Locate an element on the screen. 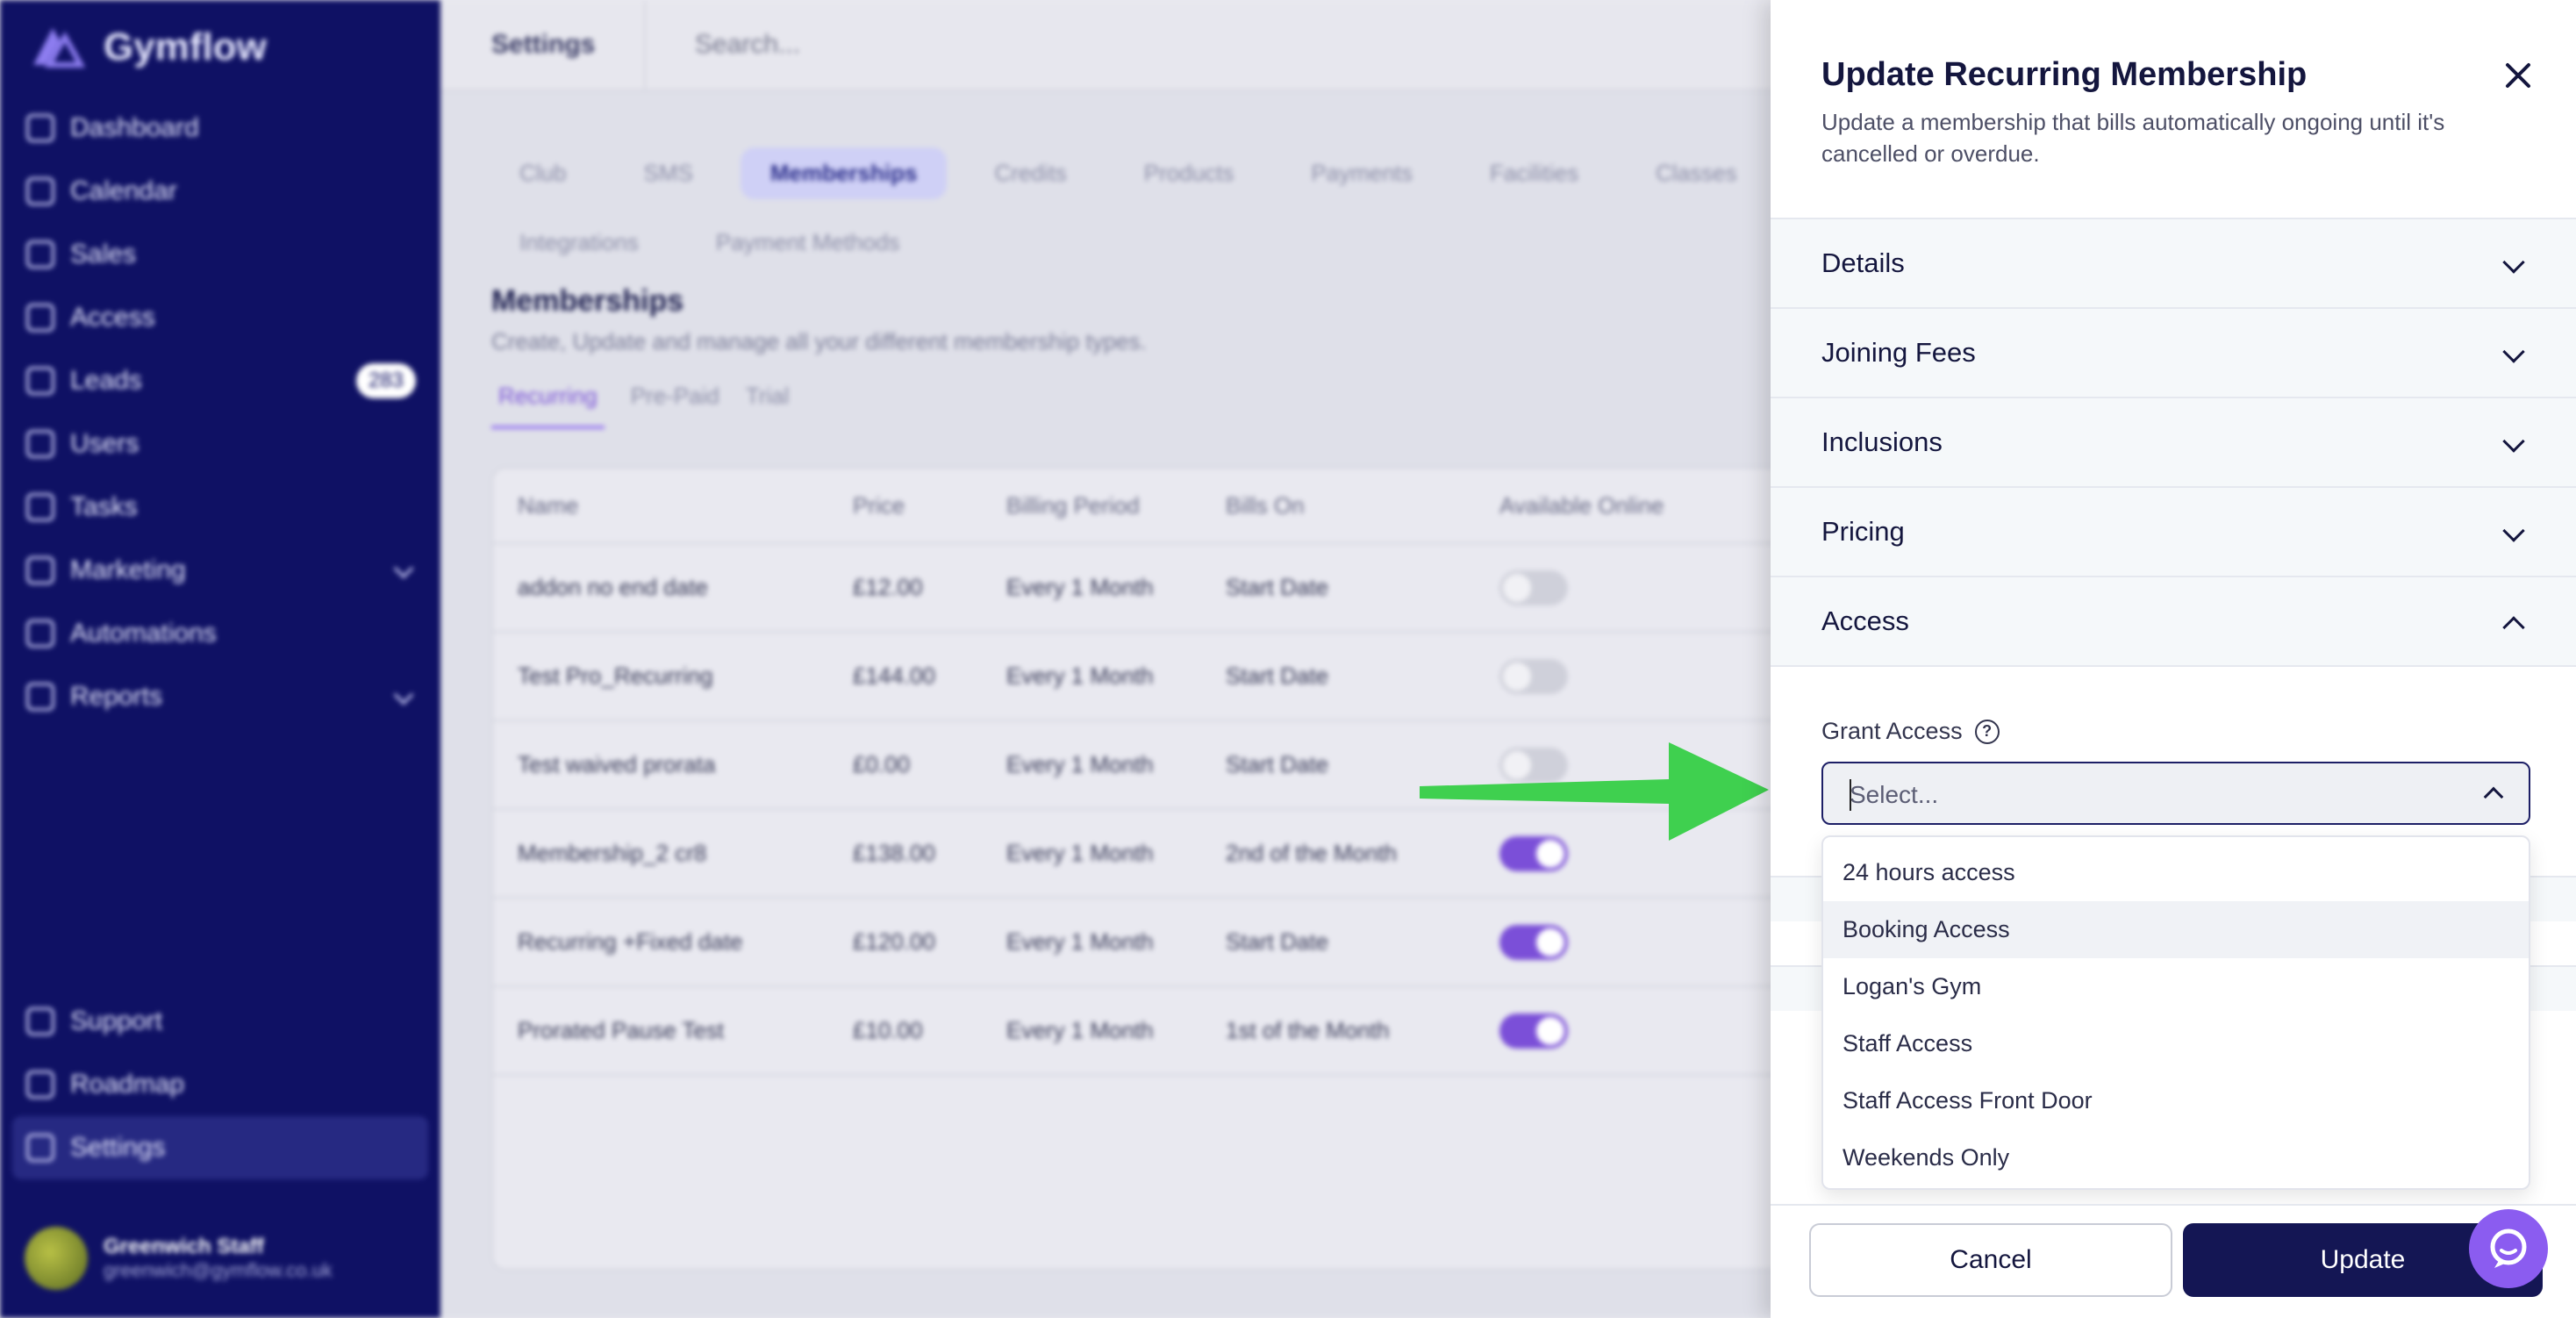 The height and width of the screenshot is (1318, 2576). column-header: Bills On is located at coordinates (1265, 505).